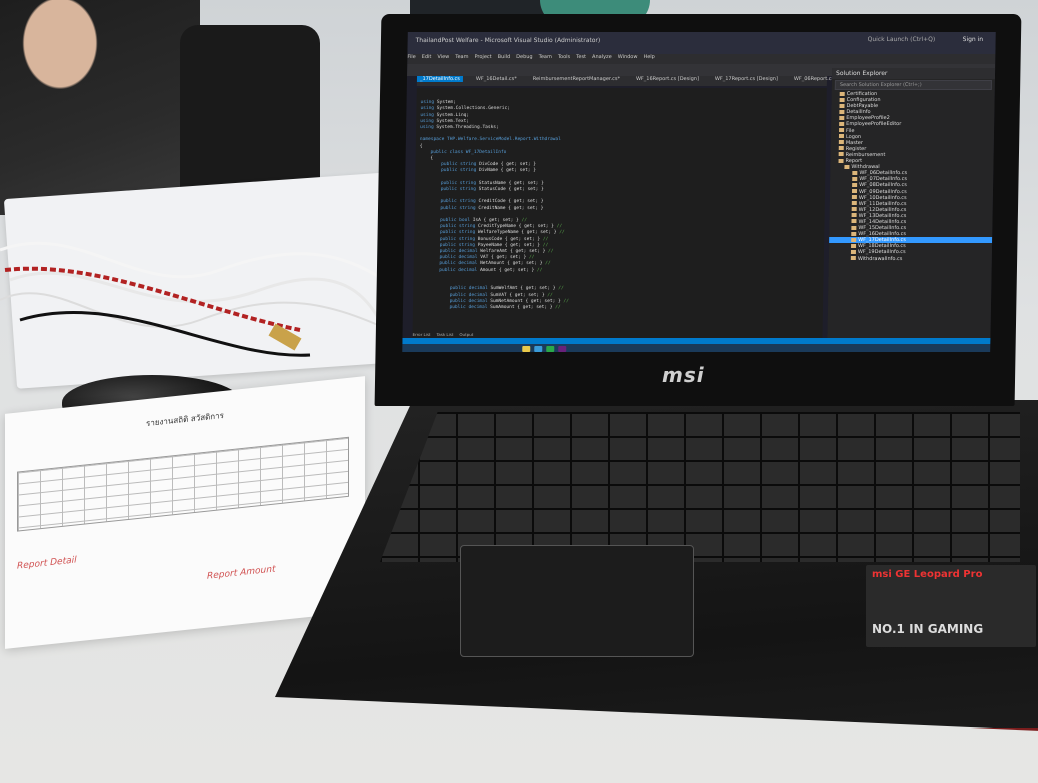 Image resolution: width=1038 pixels, height=783 pixels. I want to click on solution-tree-label: Report, so click(854, 161).